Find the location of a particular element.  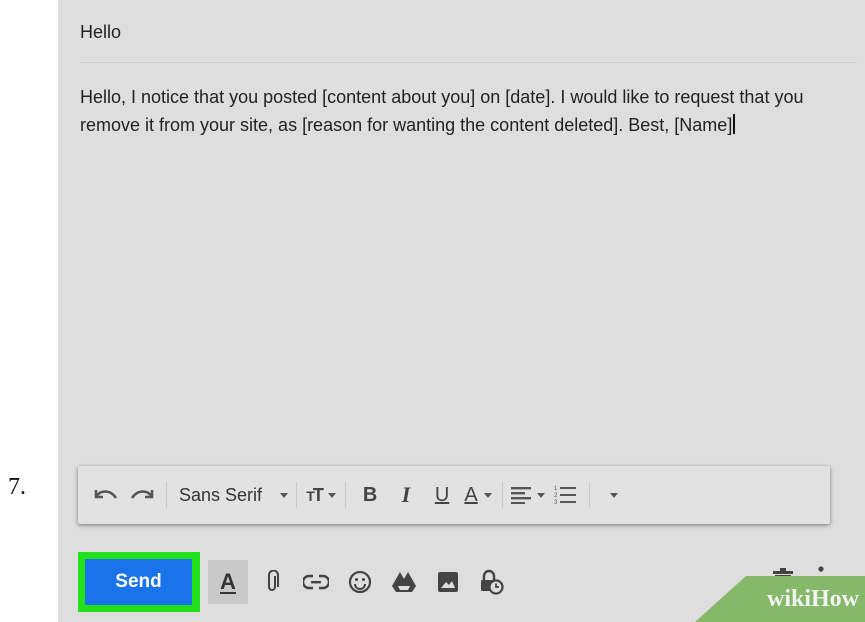

text-color-icon: A is located at coordinates (471, 494).